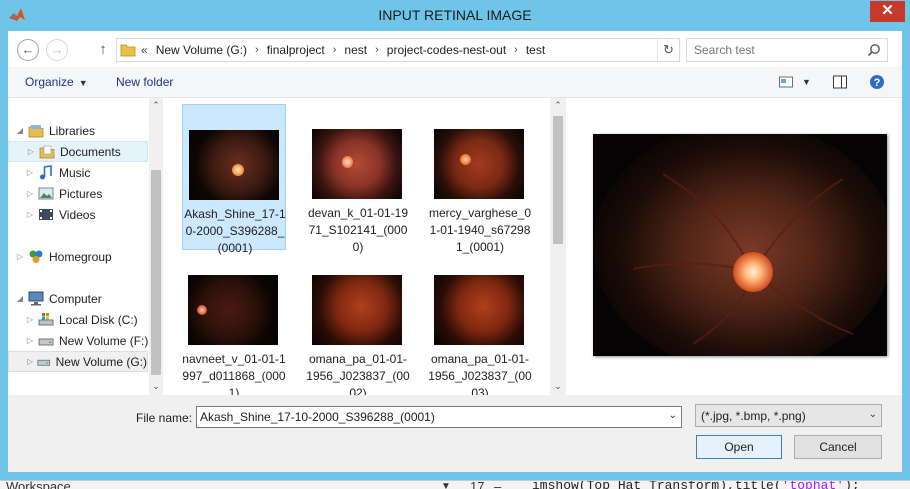  What do you see at coordinates (57, 172) in the screenshot?
I see `tree-item-music: ▷ Music` at bounding box center [57, 172].